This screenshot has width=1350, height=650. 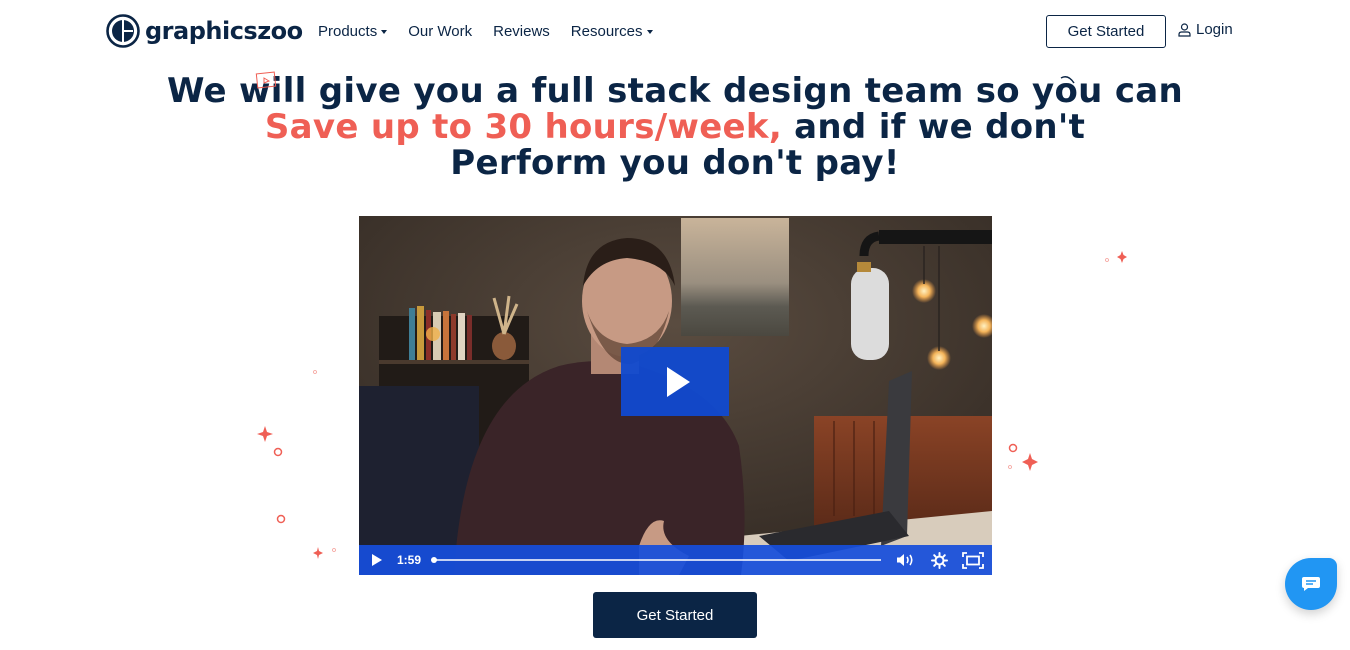 I want to click on volume-icon, so click(x=906, y=560).